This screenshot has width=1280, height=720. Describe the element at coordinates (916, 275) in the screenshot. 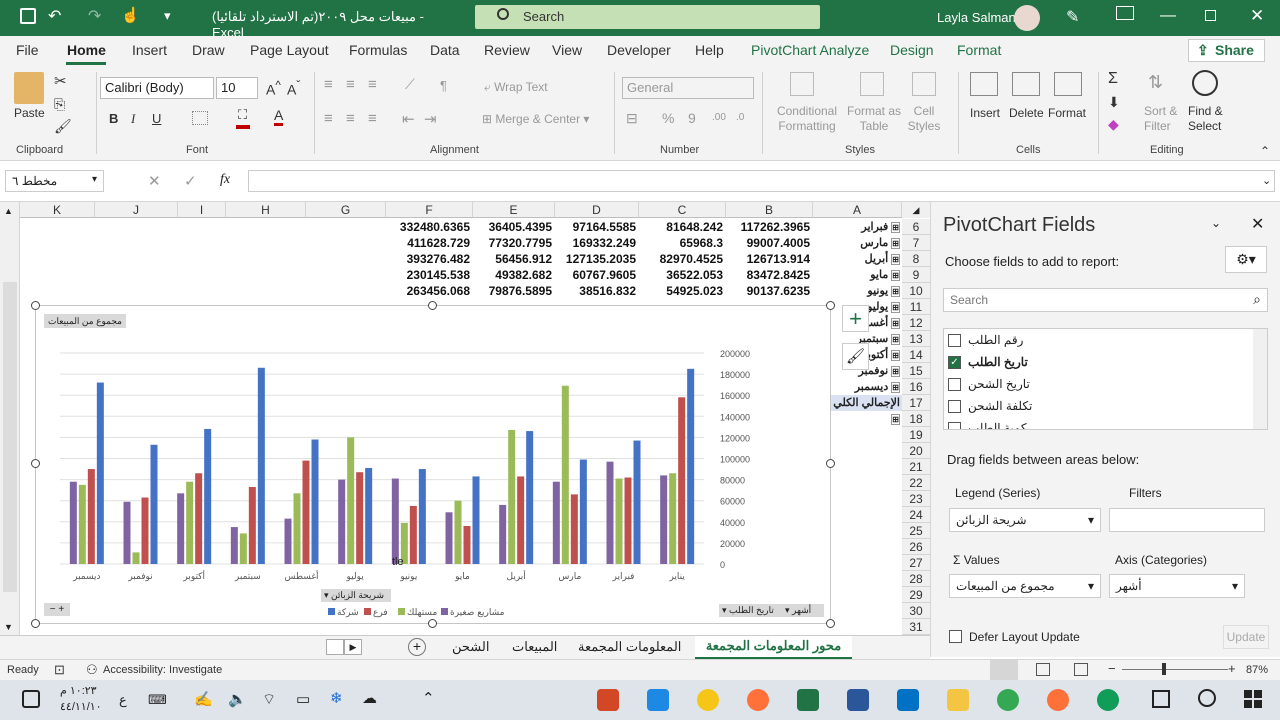

I see `row-header: 9` at that location.